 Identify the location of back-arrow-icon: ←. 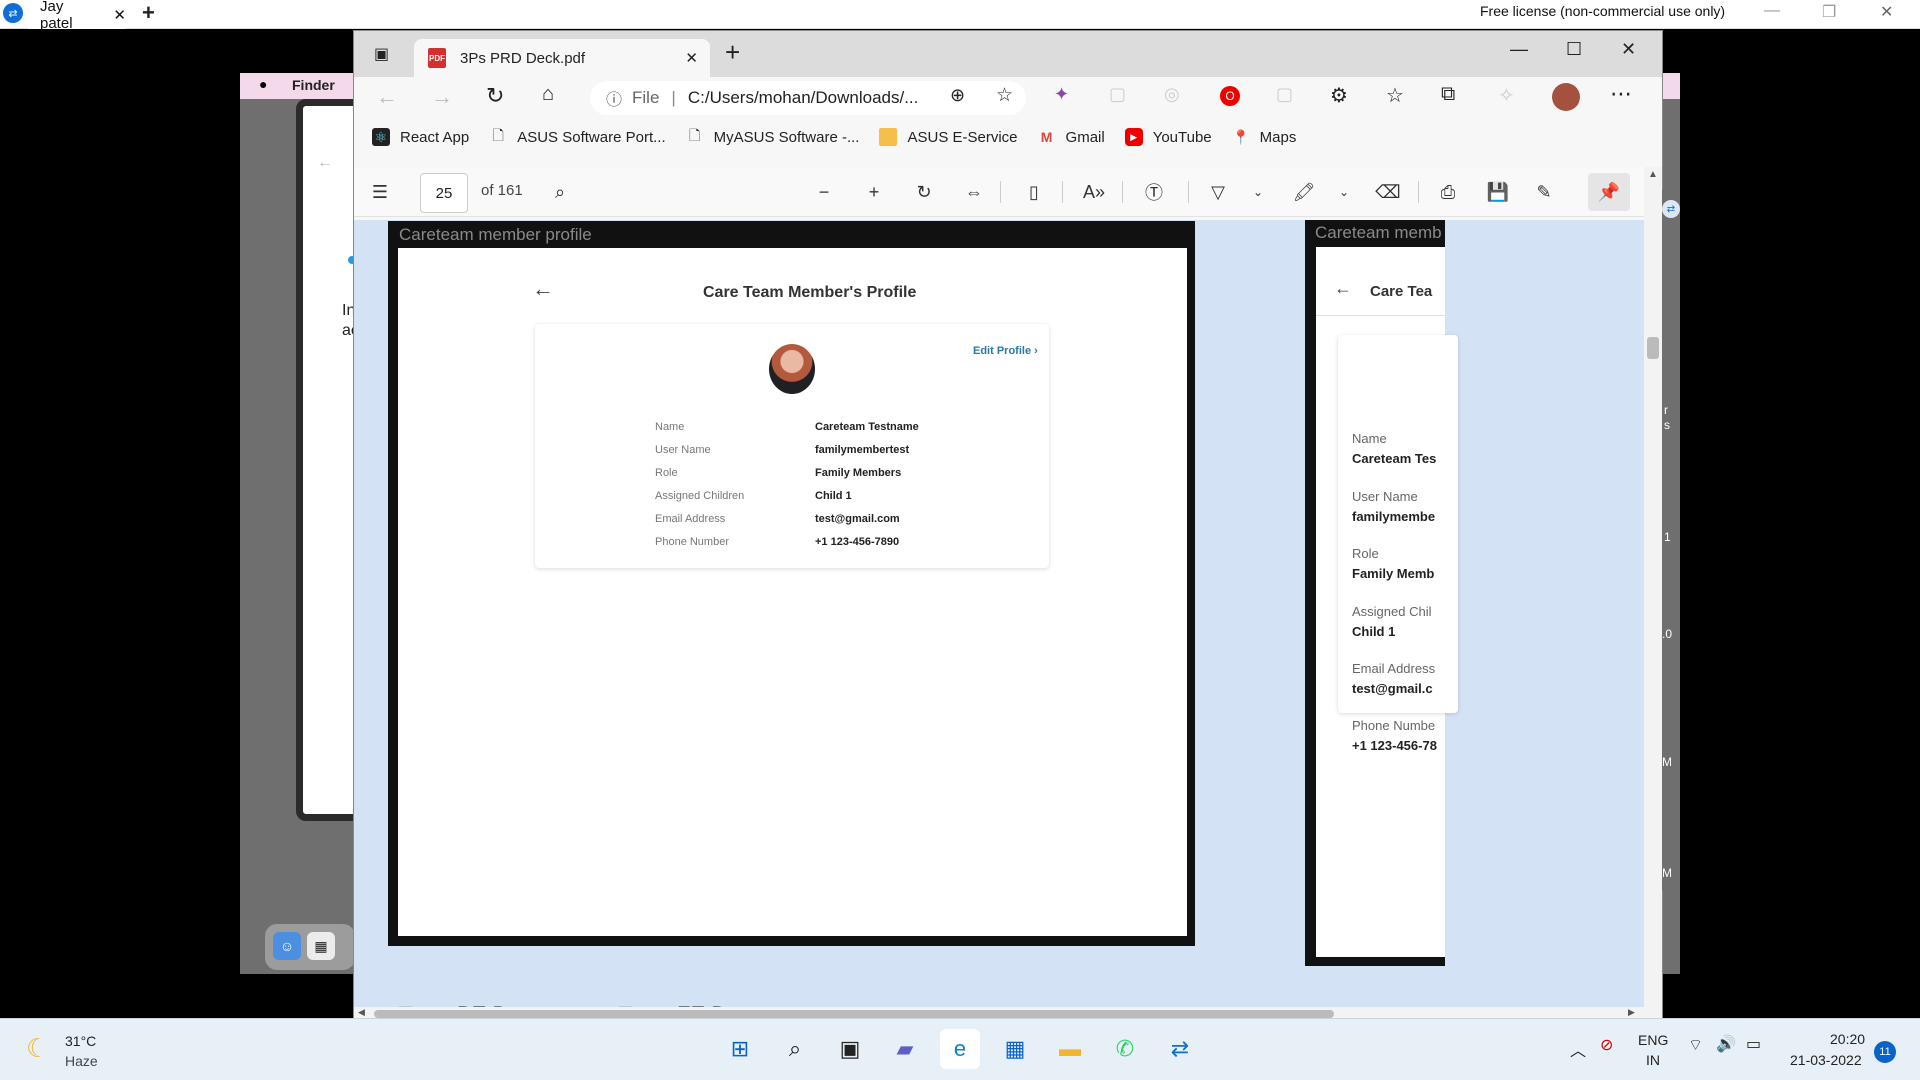
(325, 163).